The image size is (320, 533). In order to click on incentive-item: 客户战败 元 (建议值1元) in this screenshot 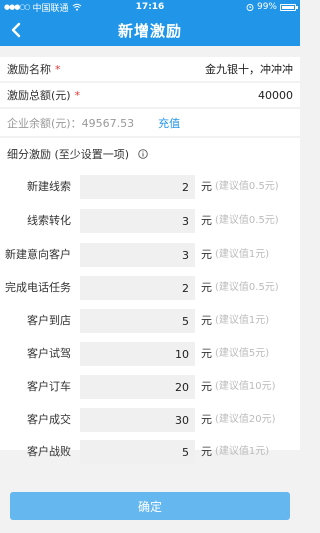, I will do `click(150, 453)`.